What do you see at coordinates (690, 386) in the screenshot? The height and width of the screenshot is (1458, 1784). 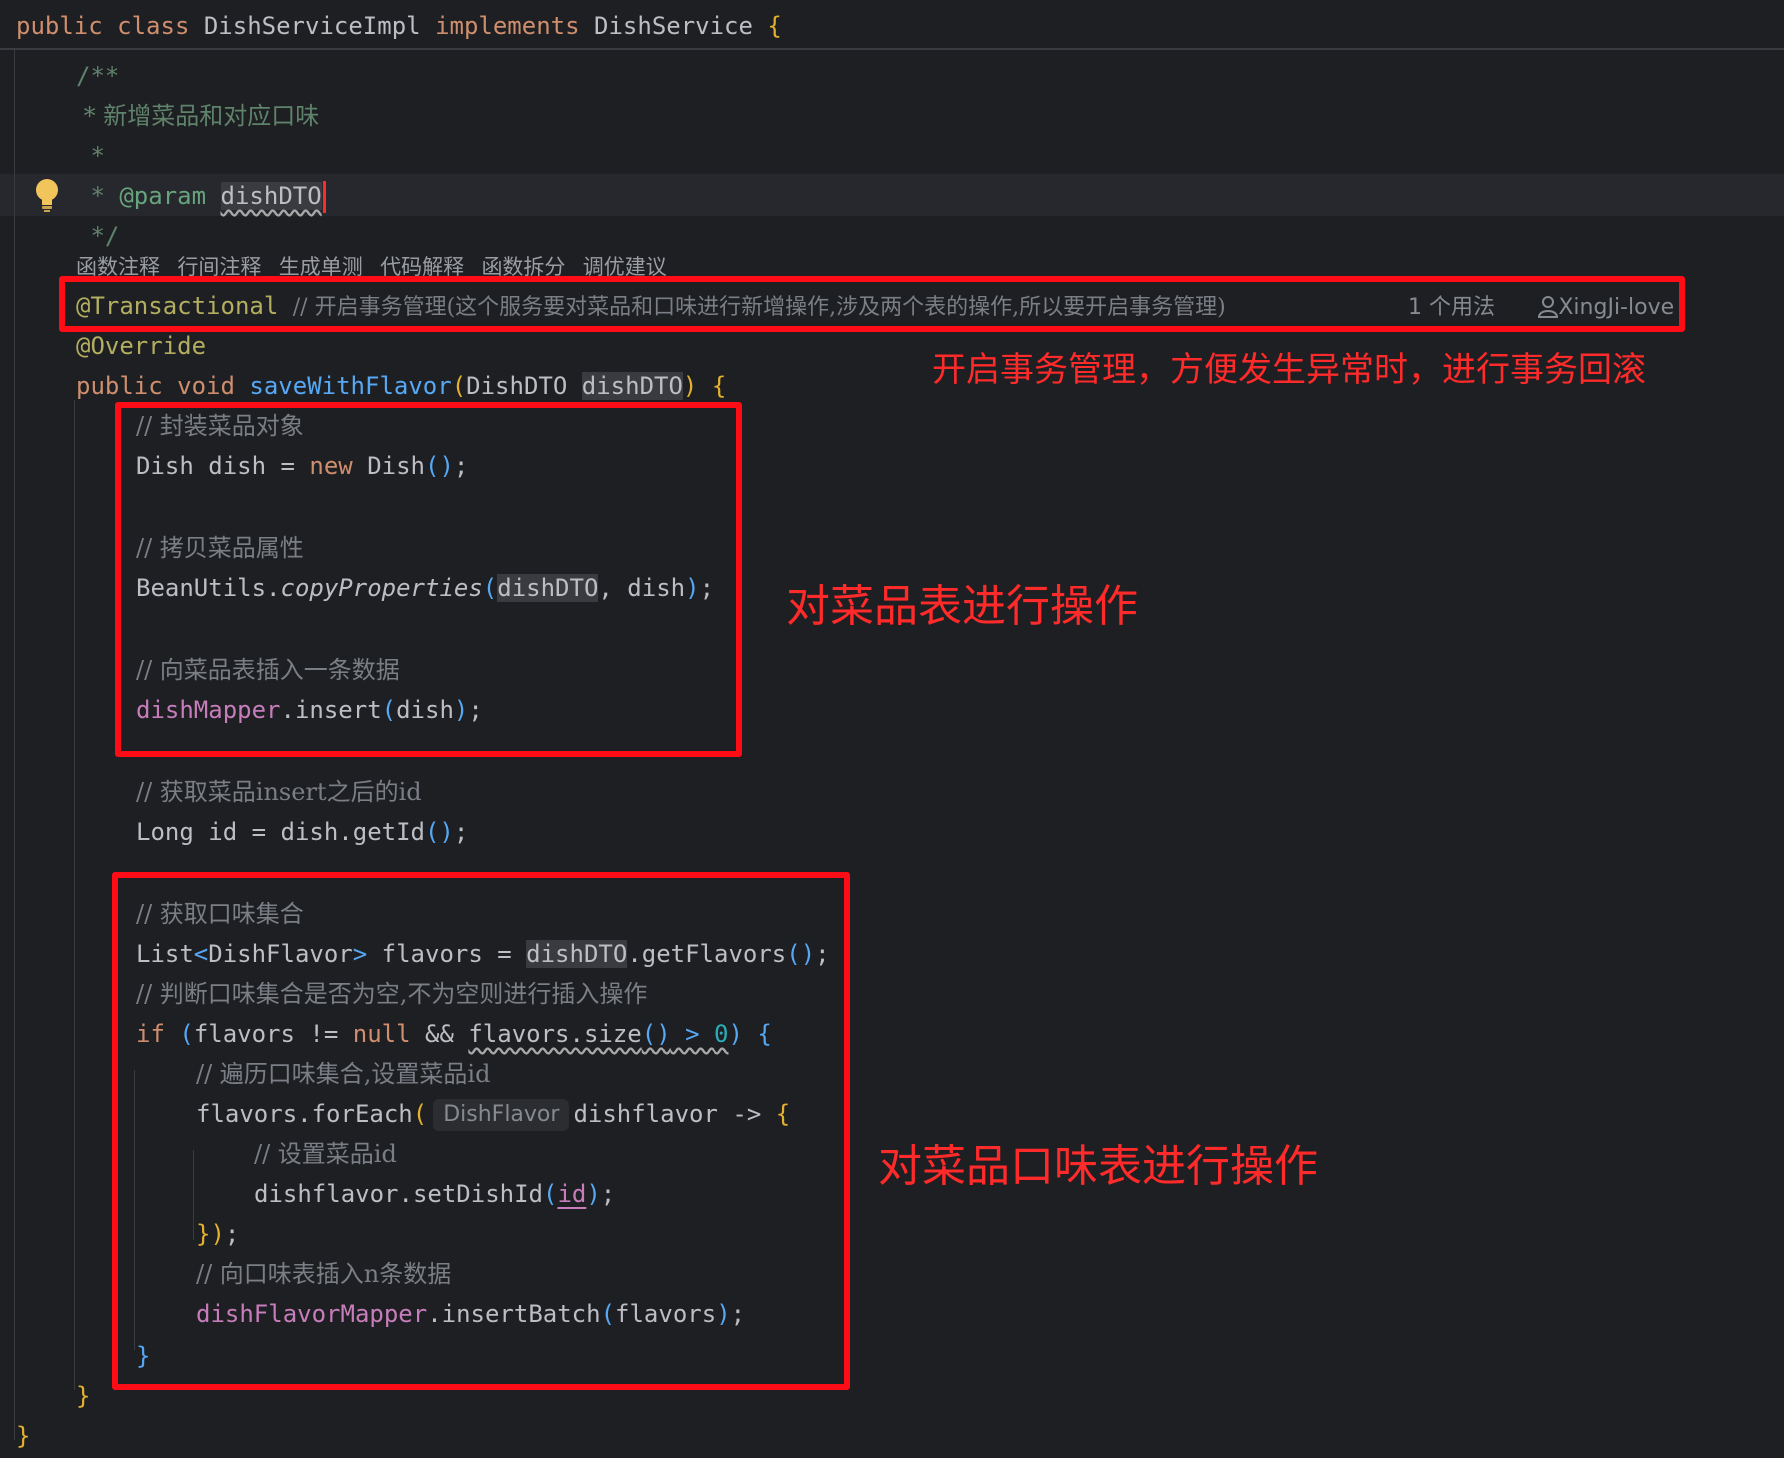 I see `paren: )` at bounding box center [690, 386].